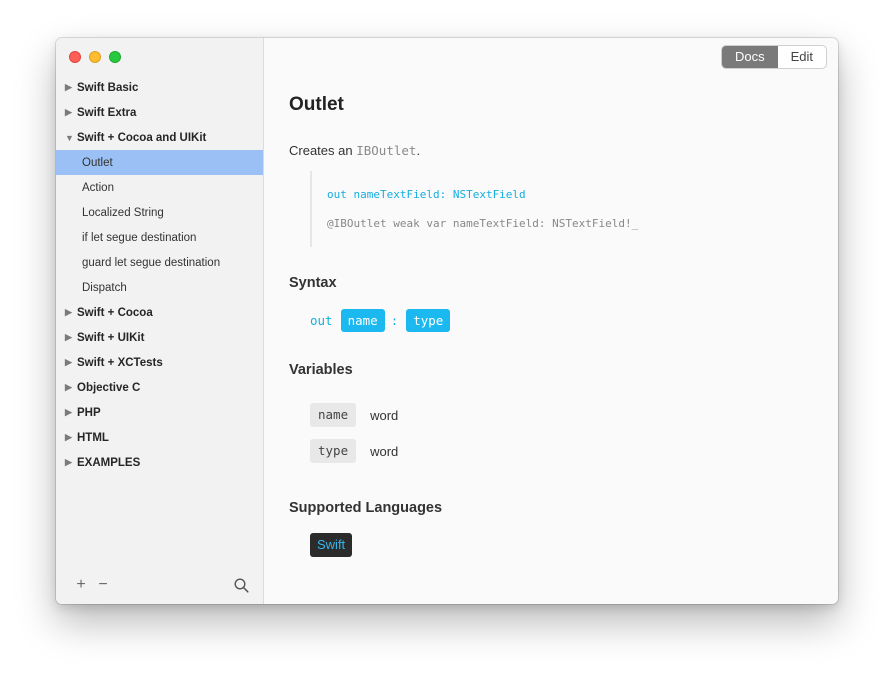 The image size is (894, 678). Describe the element at coordinates (321, 320) in the screenshot. I see `syntax-keyword: out` at that location.